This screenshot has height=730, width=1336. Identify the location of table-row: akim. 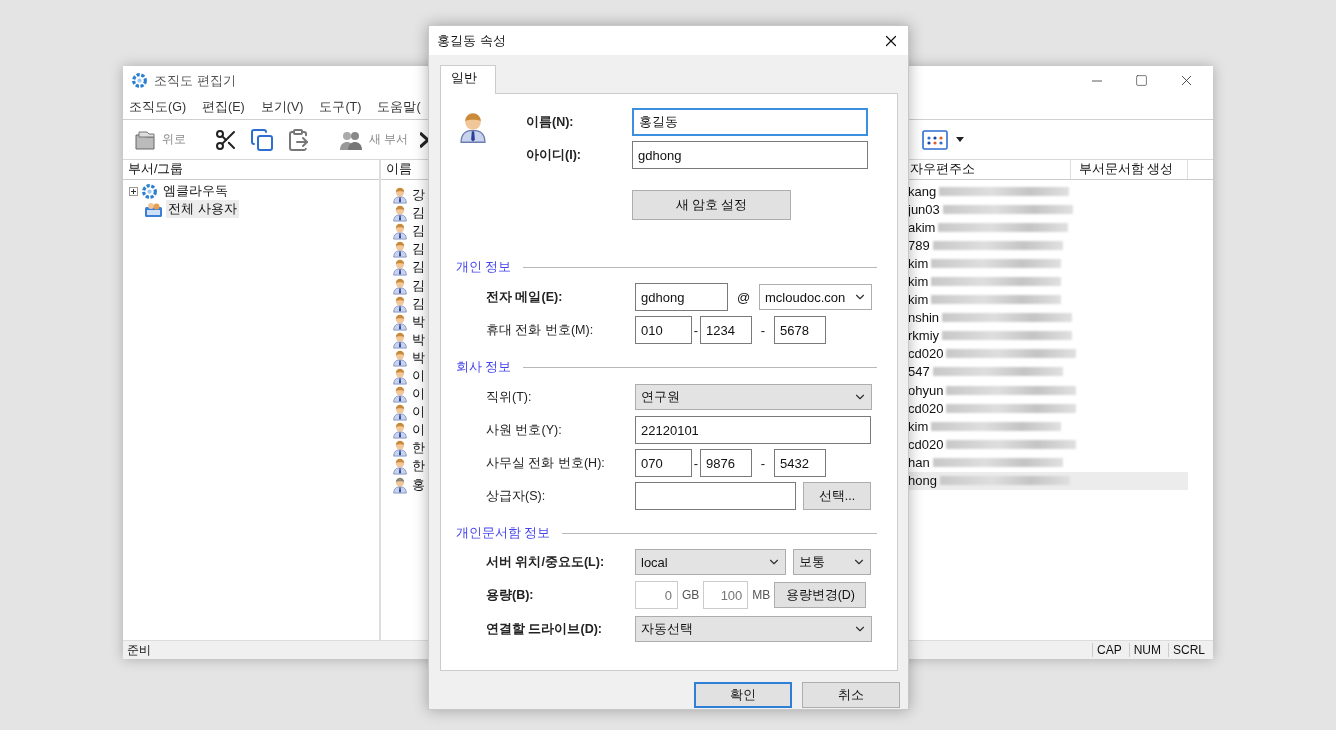
(1048, 227).